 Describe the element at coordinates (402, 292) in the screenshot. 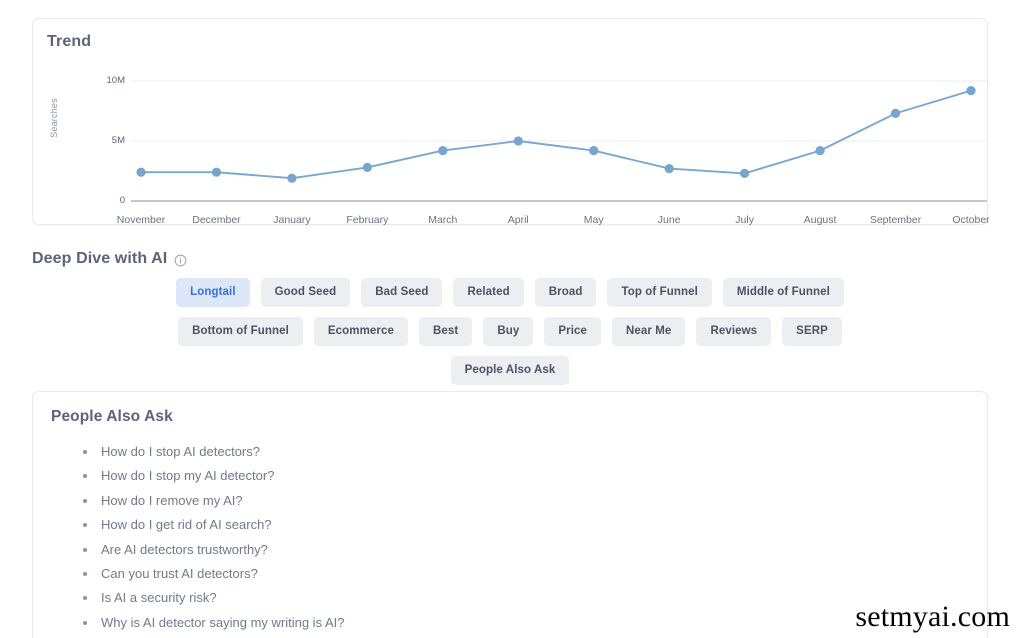

I see `chip-bad-seed: Bad Seed` at that location.